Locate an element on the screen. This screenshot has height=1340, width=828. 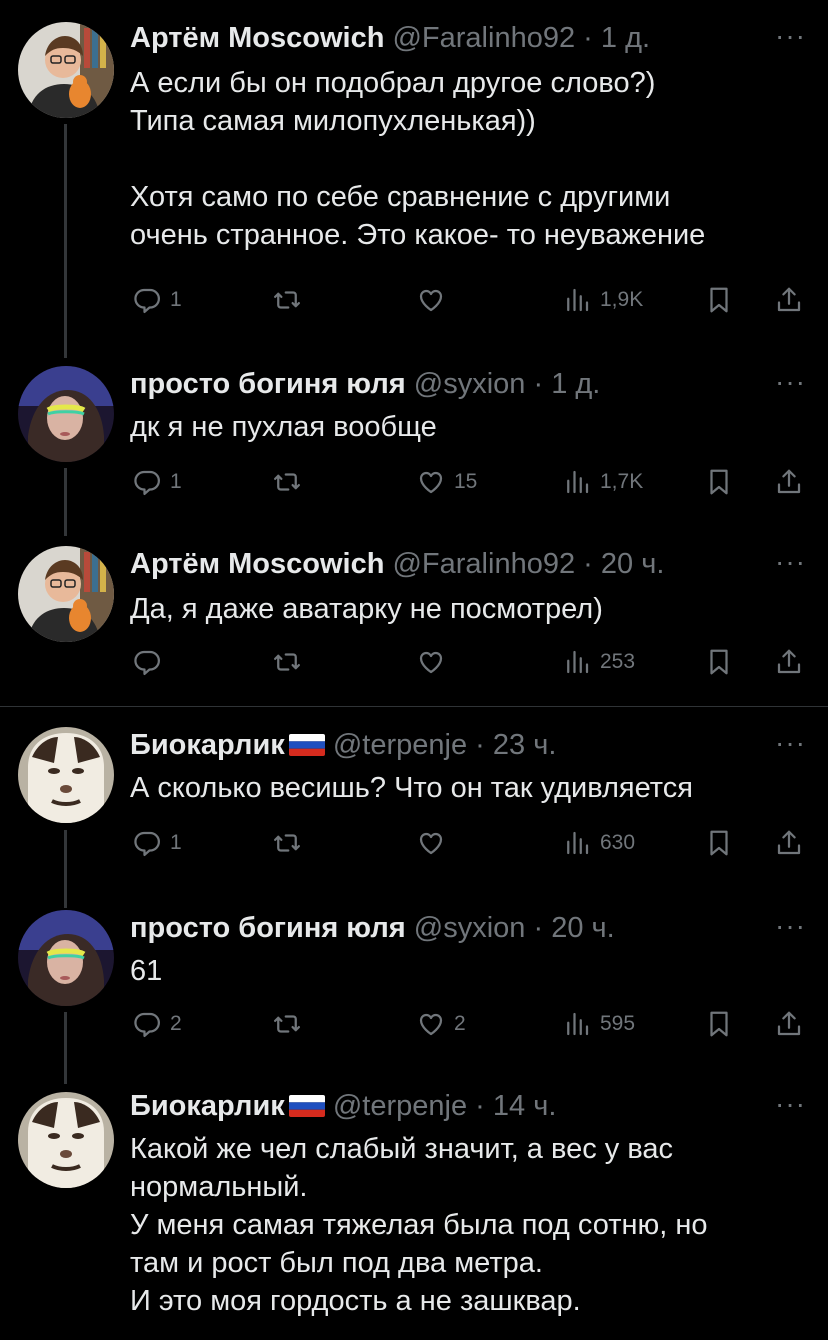
reply-count: 1 is located at coordinates (176, 299).